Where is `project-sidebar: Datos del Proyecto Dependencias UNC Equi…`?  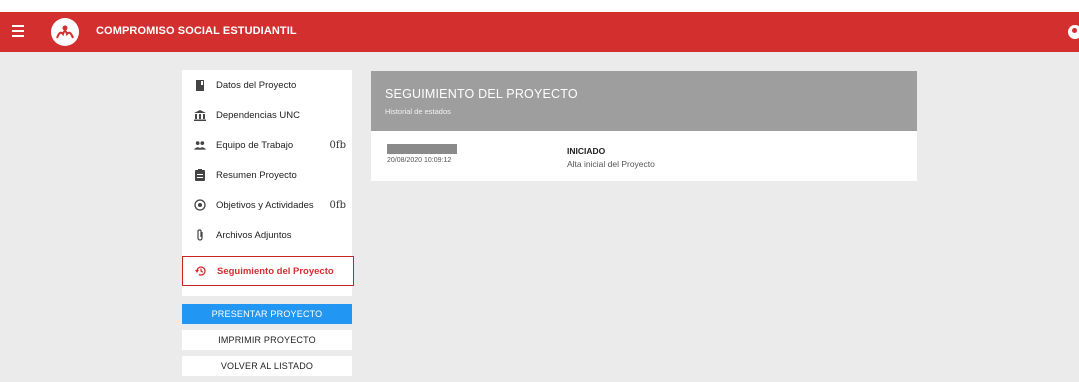 project-sidebar: Datos del Proyecto Dependencias UNC Equi… is located at coordinates (268, 183).